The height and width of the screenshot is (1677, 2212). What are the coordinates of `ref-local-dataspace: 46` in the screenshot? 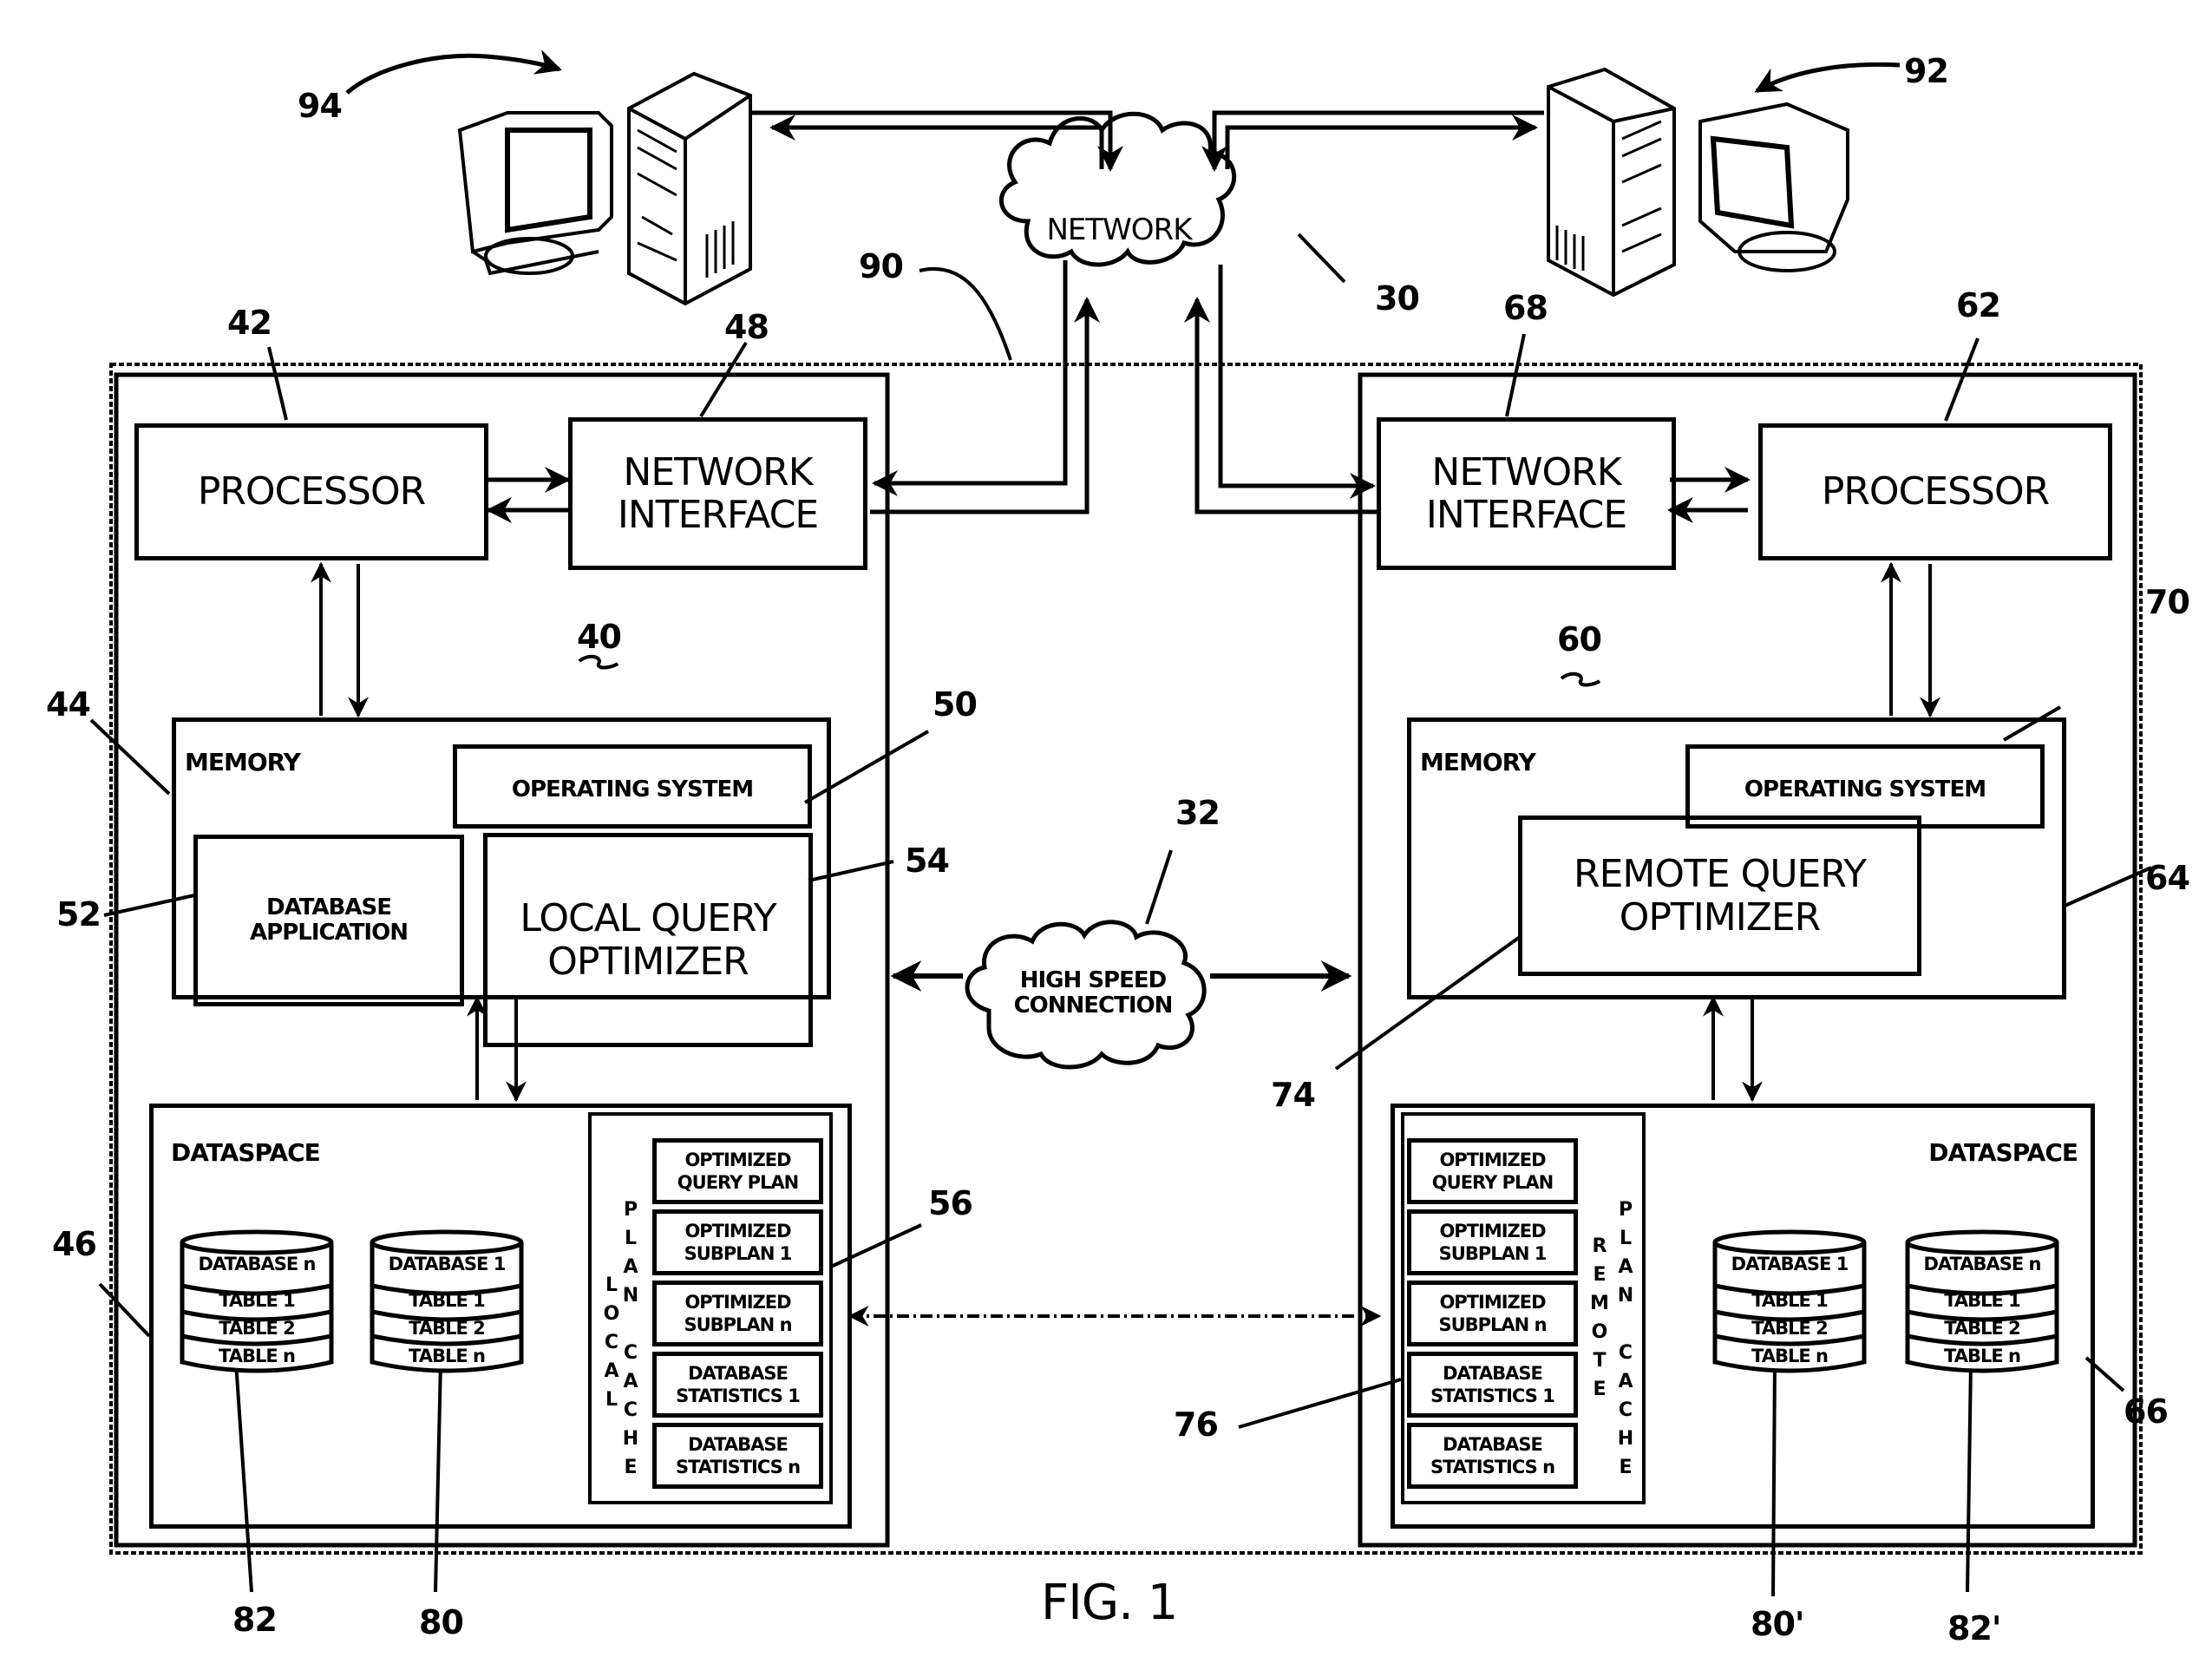 It's located at (74, 1244).